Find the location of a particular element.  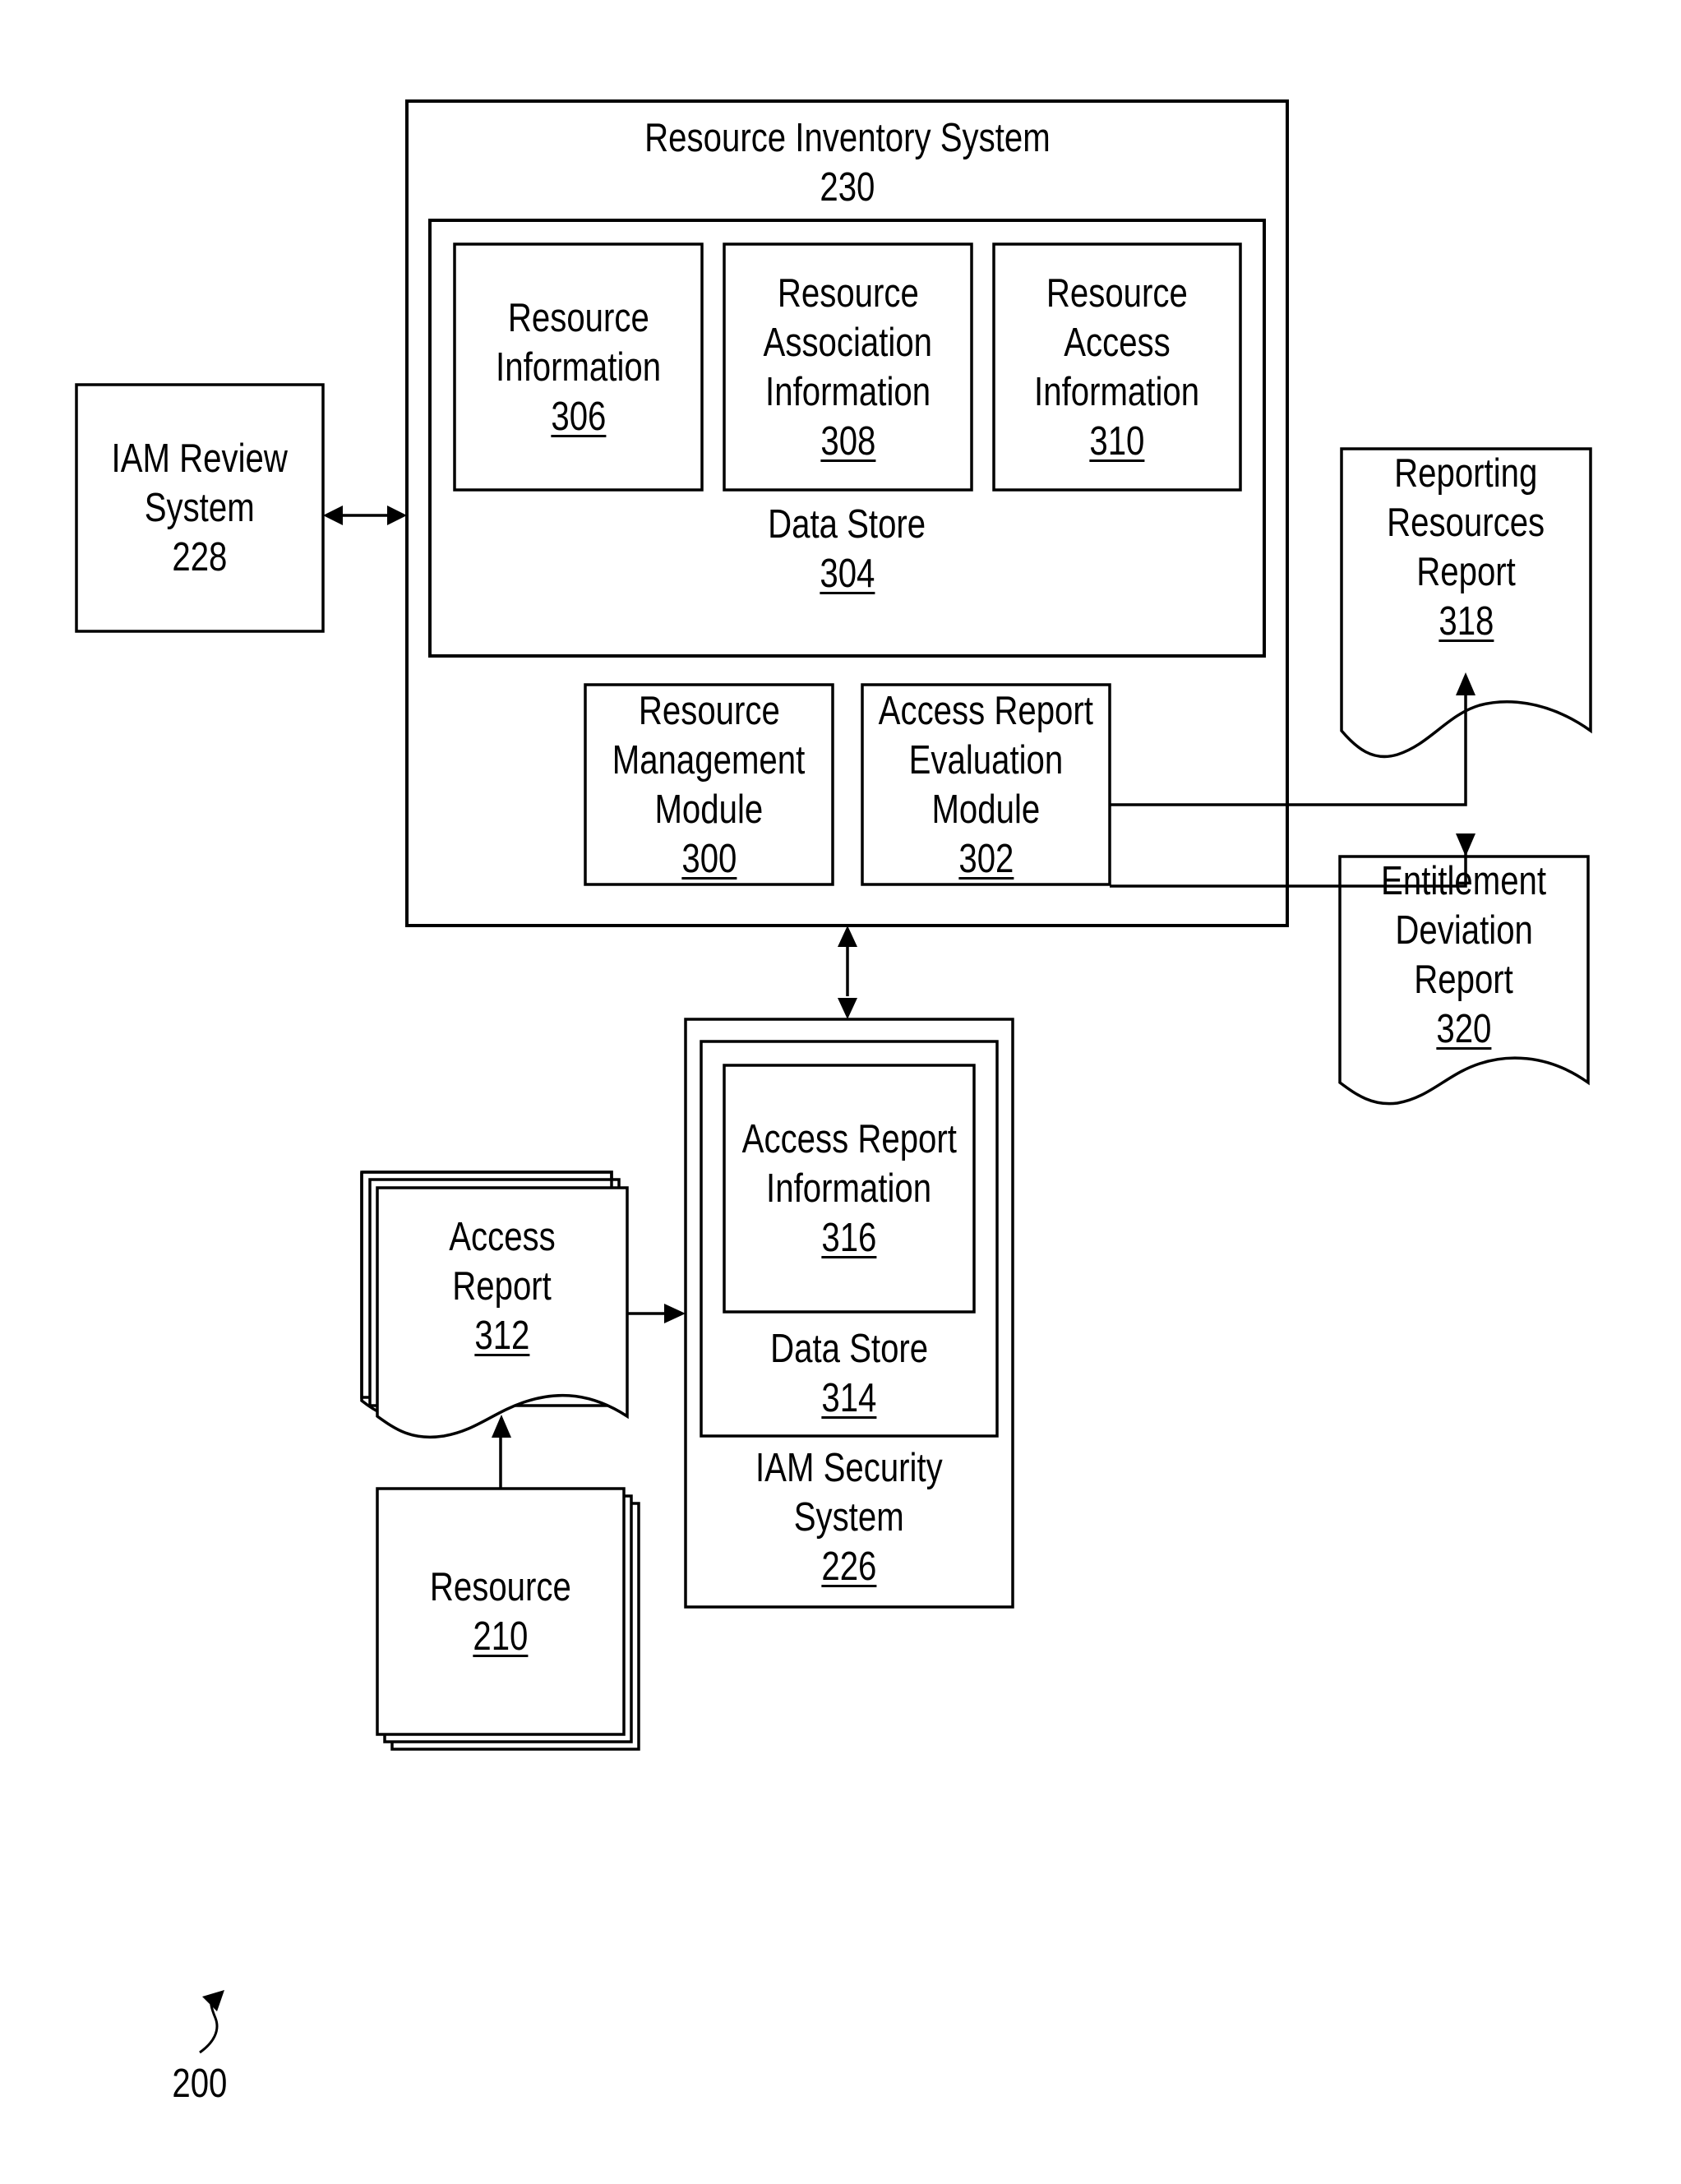

ref-number-226: 226 is located at coordinates (849, 1566).